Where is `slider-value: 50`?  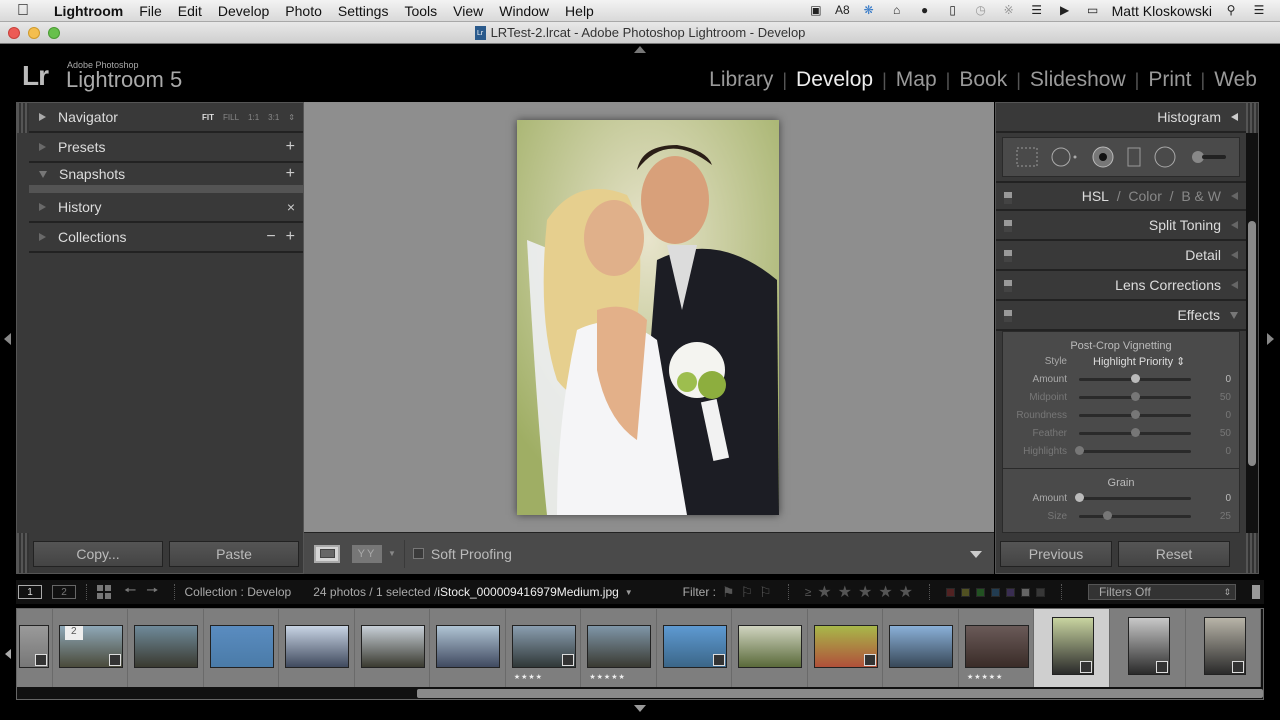
slider-value: 50 is located at coordinates (1211, 397).